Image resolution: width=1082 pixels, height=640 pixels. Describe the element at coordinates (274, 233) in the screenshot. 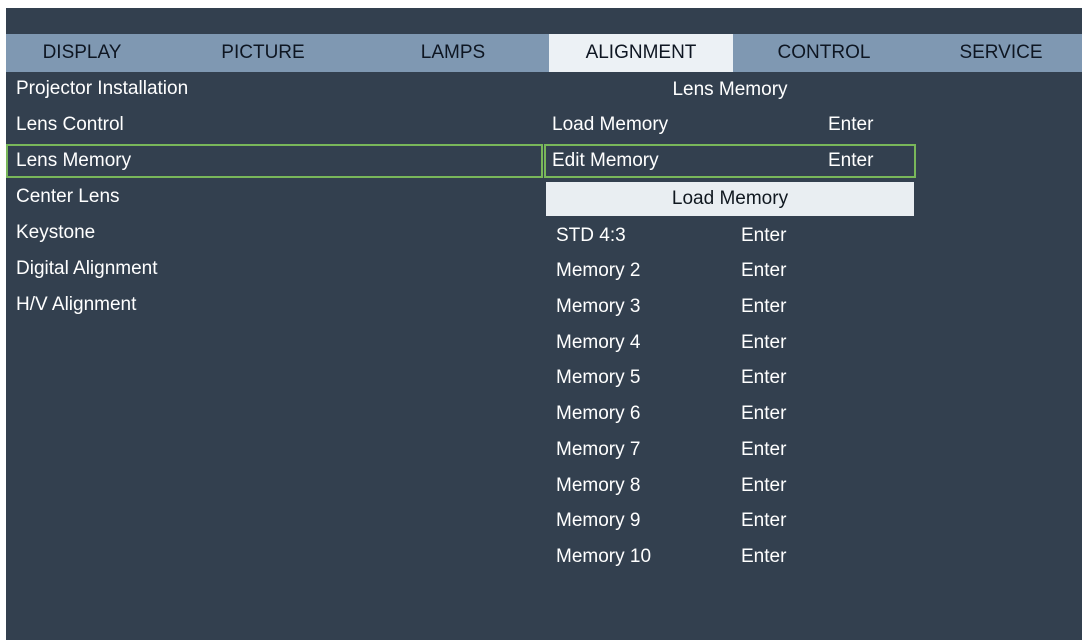

I see `menu-item-keystone: Keystone` at that location.